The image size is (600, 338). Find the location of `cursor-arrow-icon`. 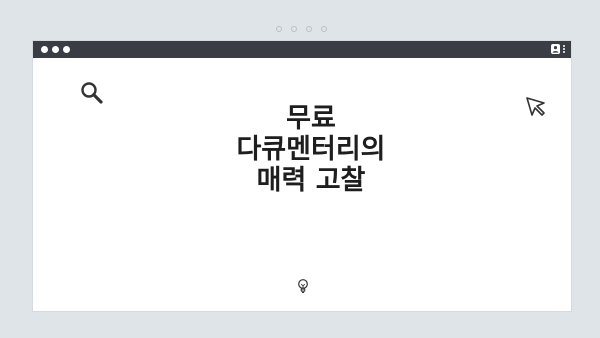

cursor-arrow-icon is located at coordinates (536, 109).